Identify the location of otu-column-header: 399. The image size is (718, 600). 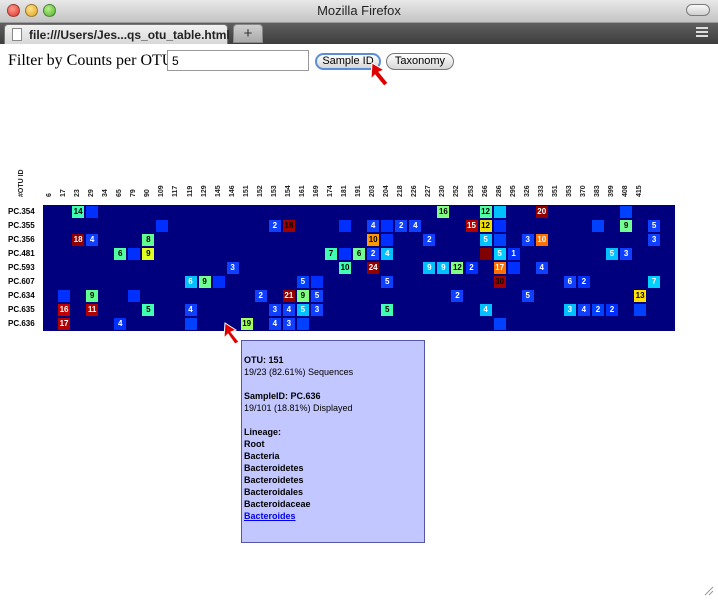
(611, 191).